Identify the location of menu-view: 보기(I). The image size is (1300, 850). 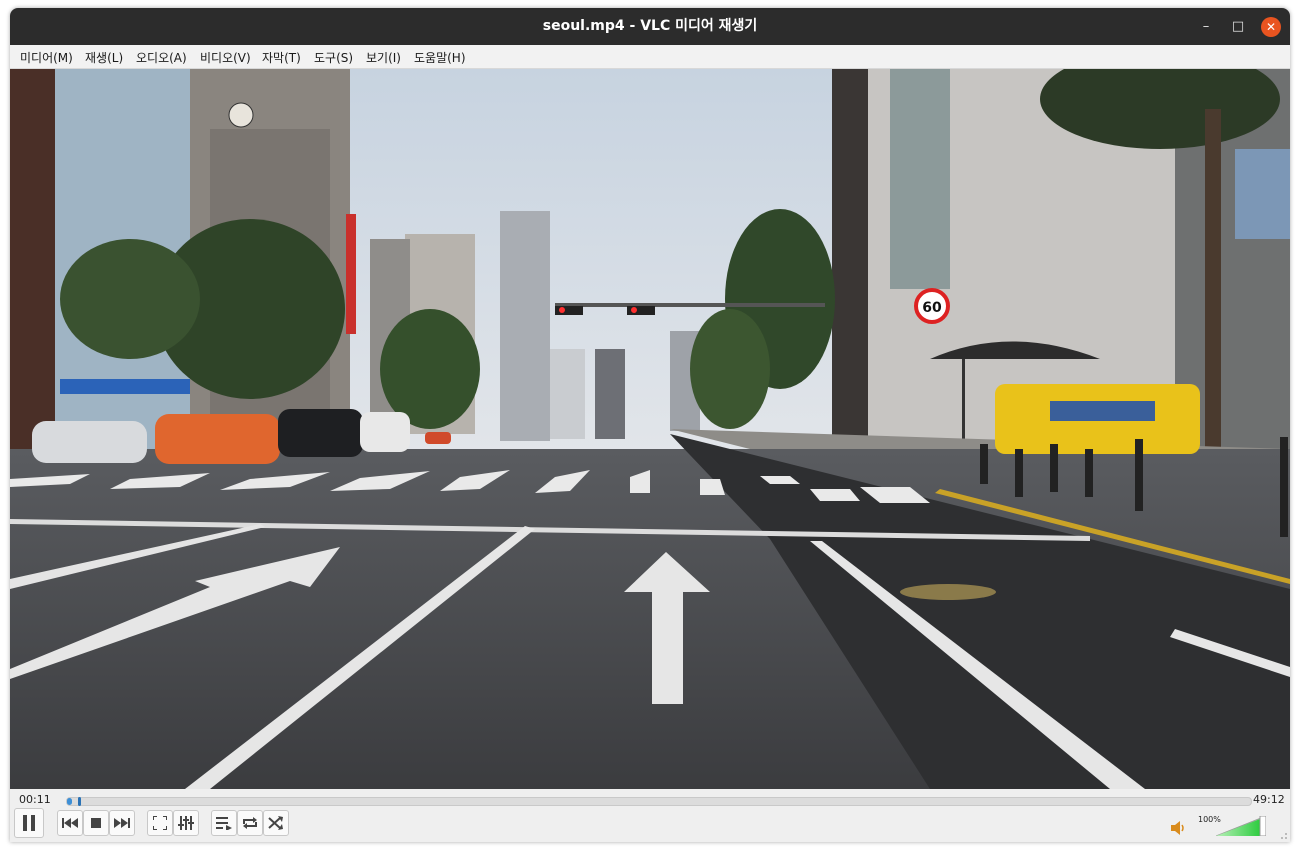
(383, 57).